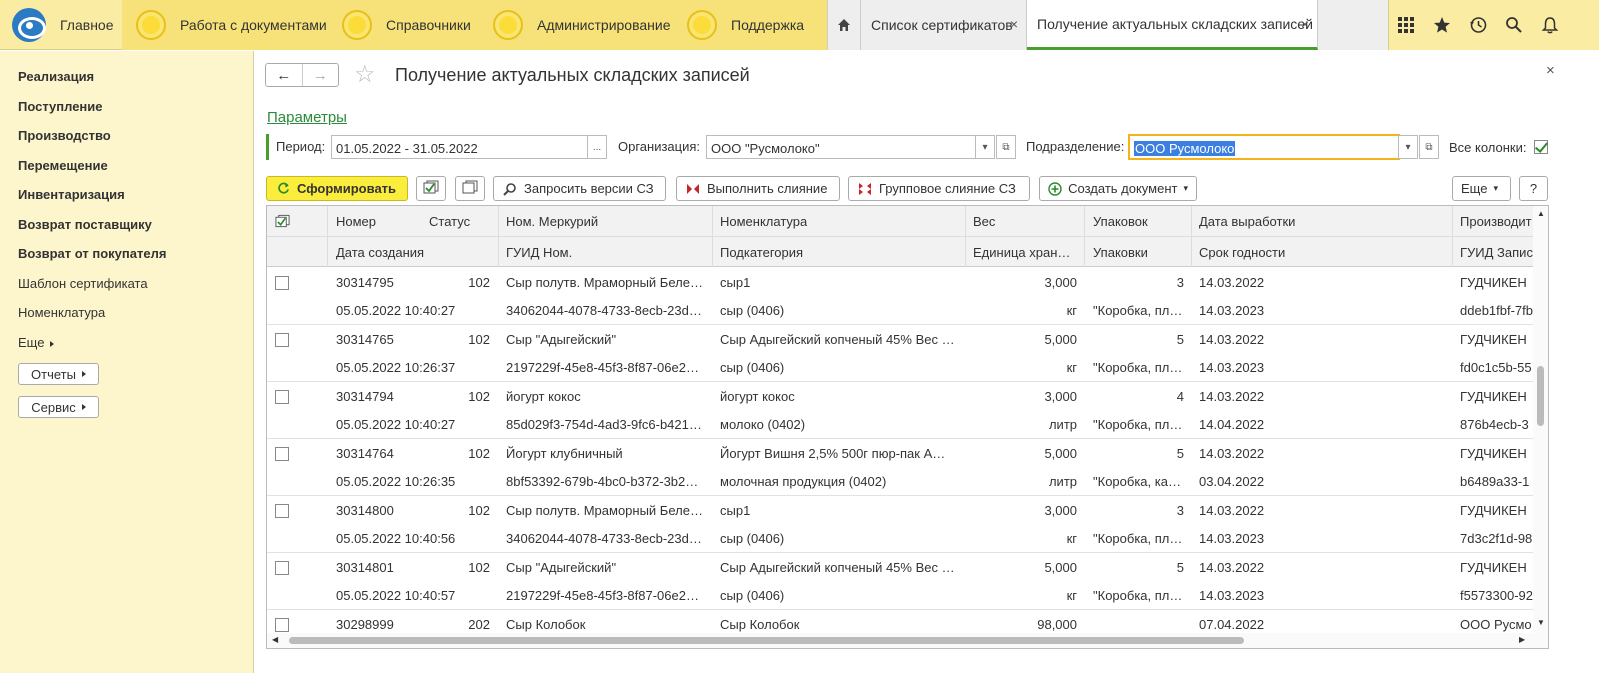 This screenshot has height=673, width=1599. Describe the element at coordinates (1408, 147) in the screenshot. I see `dept-dropdown-button: ▾` at that location.